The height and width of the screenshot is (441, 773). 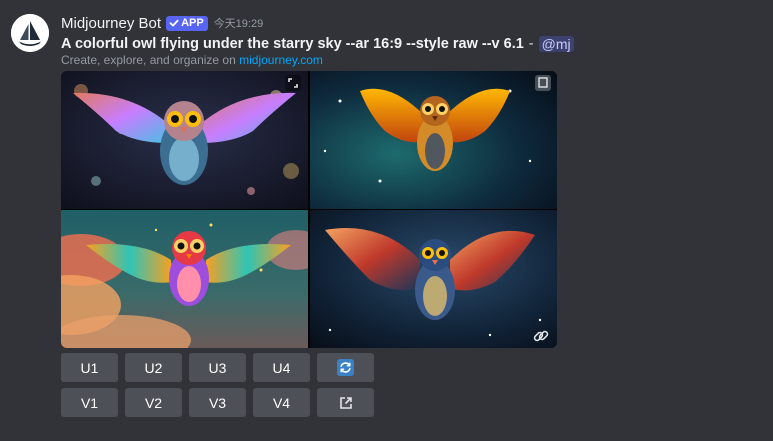 I want to click on reroll-button, so click(x=345, y=367).